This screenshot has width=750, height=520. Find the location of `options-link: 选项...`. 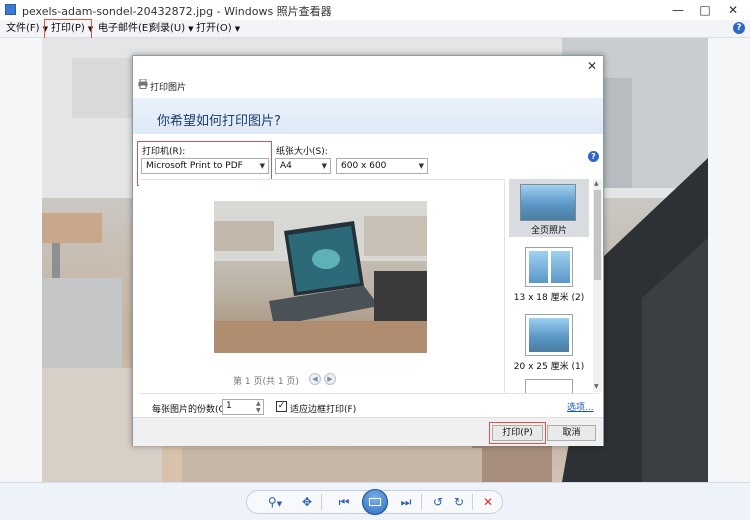

options-link: 选项... is located at coordinates (580, 406).